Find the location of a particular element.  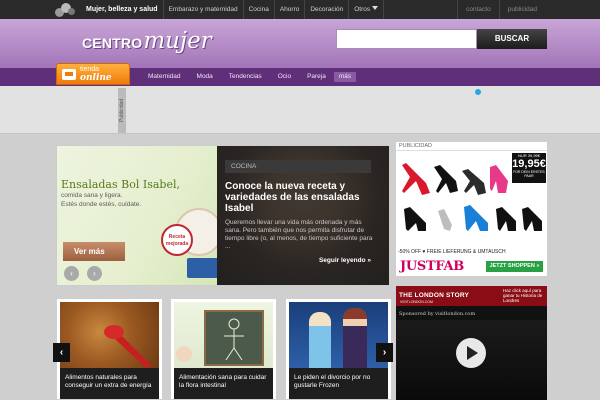

carousel-prev-button: ‹ is located at coordinates (61, 352).